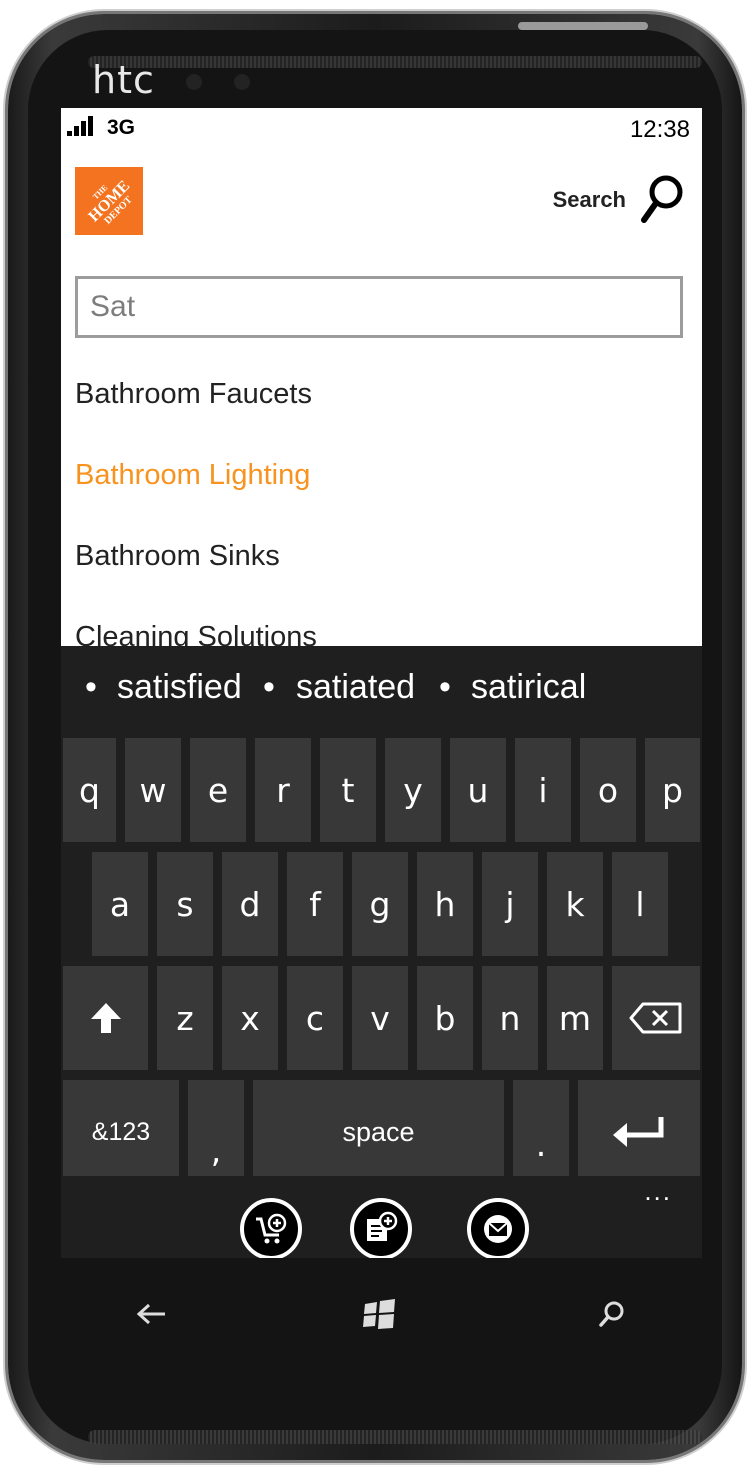  I want to click on key-e: e, so click(218, 790).